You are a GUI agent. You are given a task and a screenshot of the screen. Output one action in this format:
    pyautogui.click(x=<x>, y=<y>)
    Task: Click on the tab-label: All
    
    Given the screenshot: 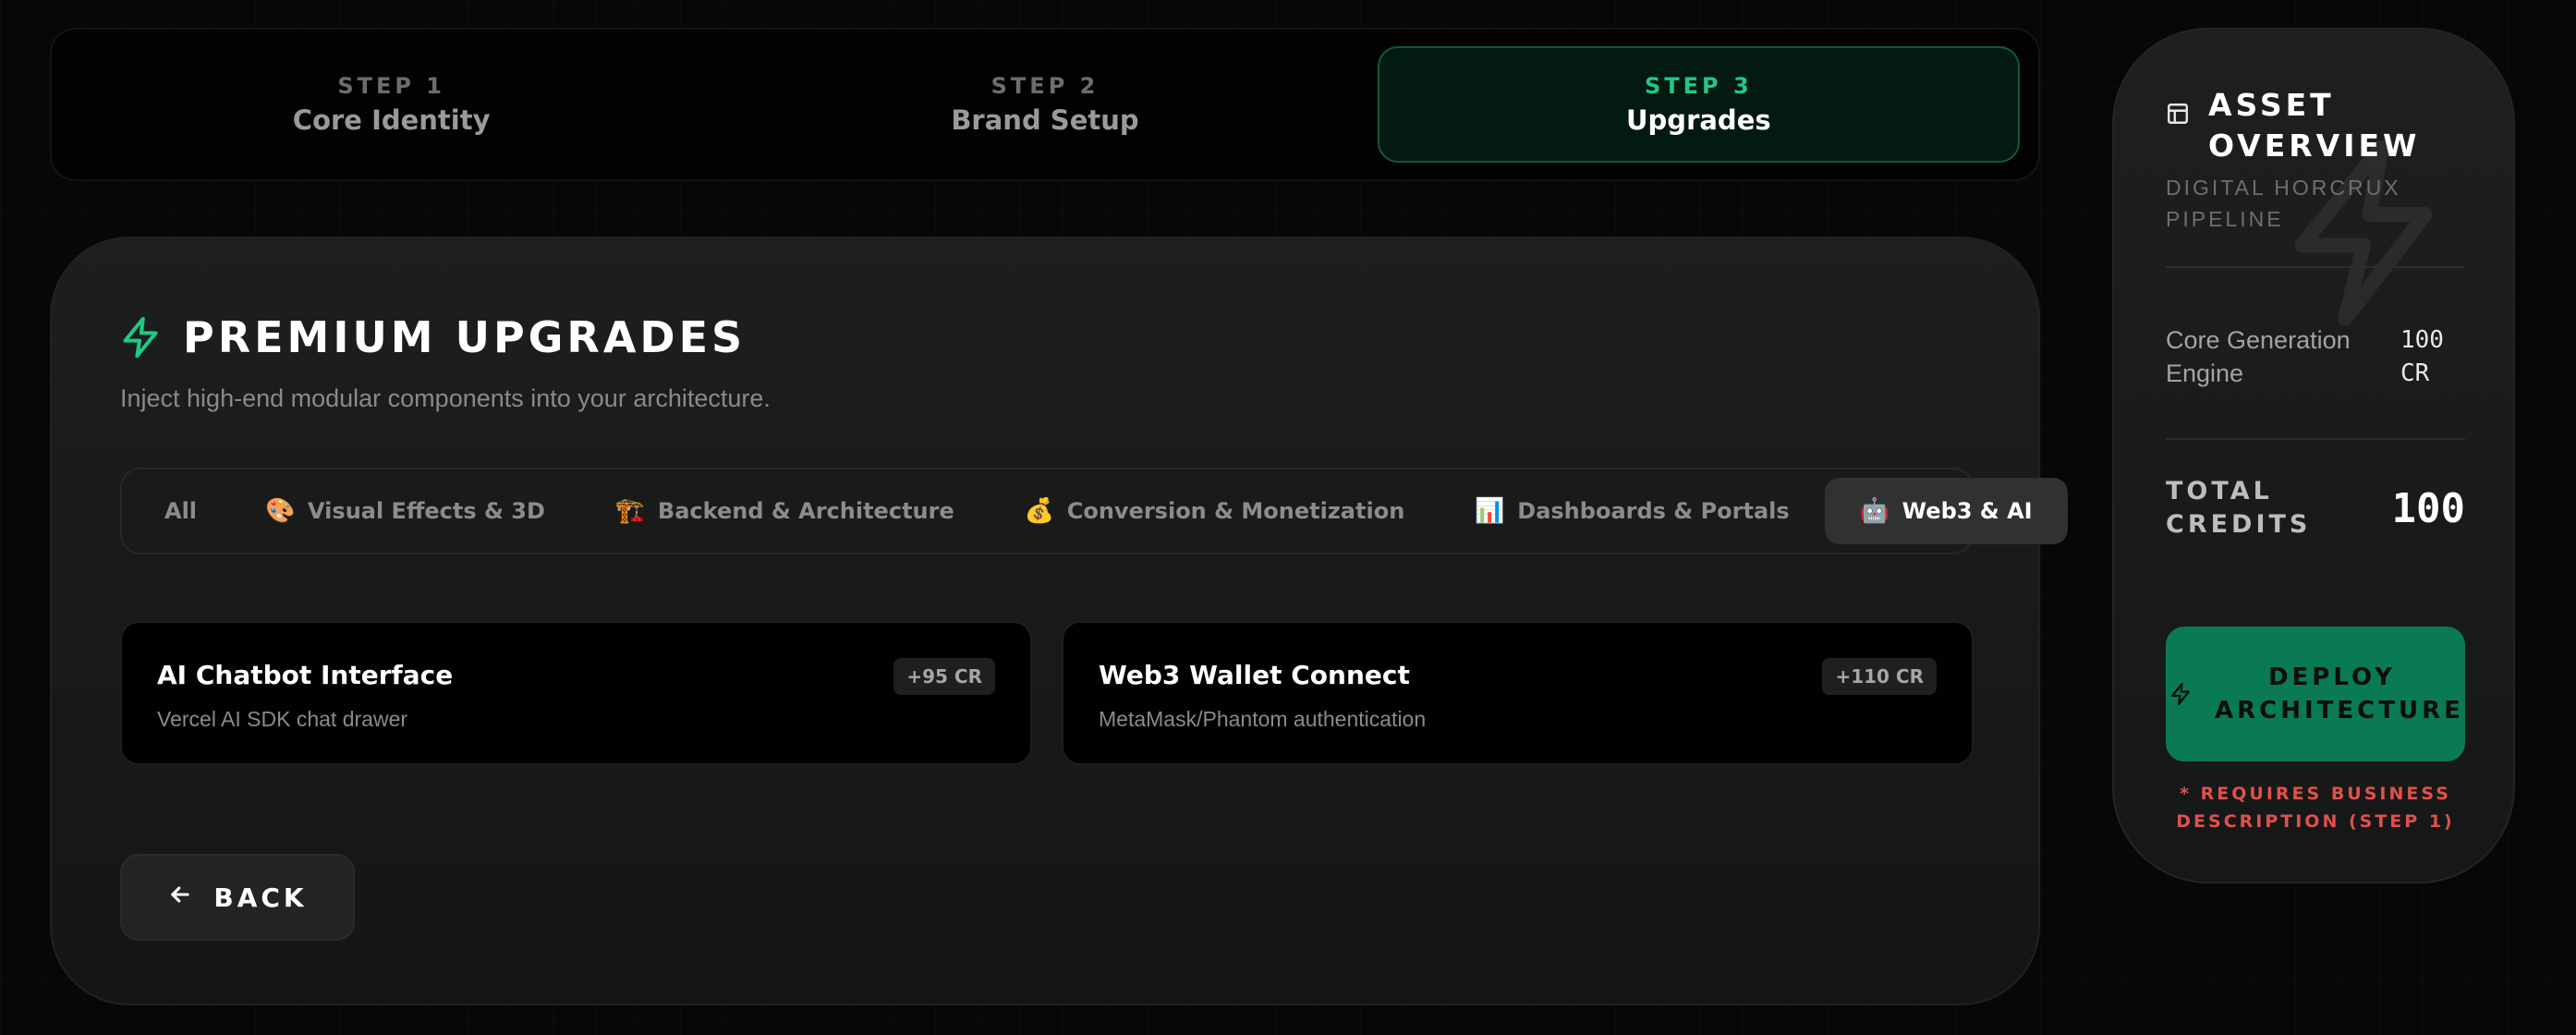 What is the action you would take?
    pyautogui.click(x=181, y=511)
    